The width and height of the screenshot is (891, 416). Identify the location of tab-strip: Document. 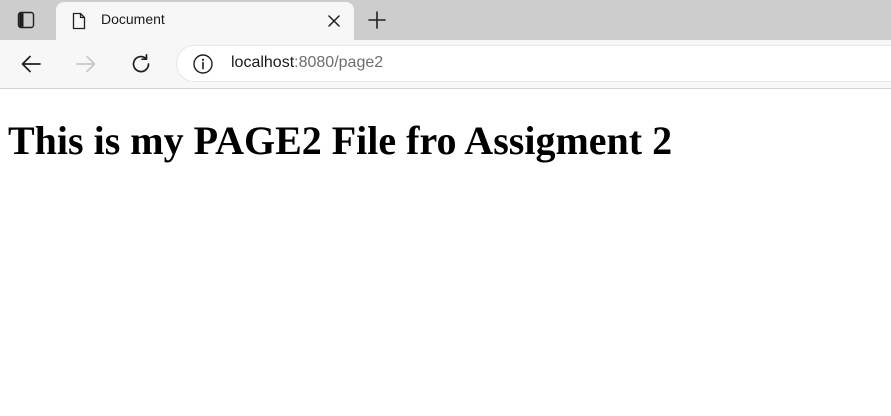
(445, 20).